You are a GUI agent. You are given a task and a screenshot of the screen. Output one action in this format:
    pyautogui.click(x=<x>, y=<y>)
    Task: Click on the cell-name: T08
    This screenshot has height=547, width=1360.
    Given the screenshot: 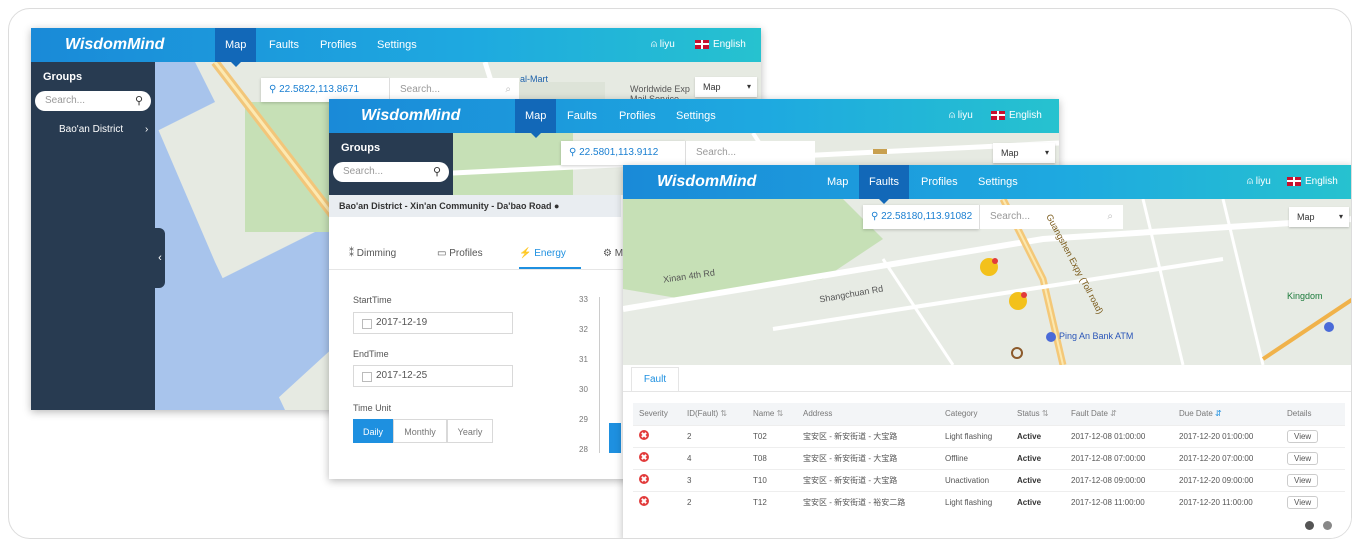 What is the action you would take?
    pyautogui.click(x=772, y=457)
    